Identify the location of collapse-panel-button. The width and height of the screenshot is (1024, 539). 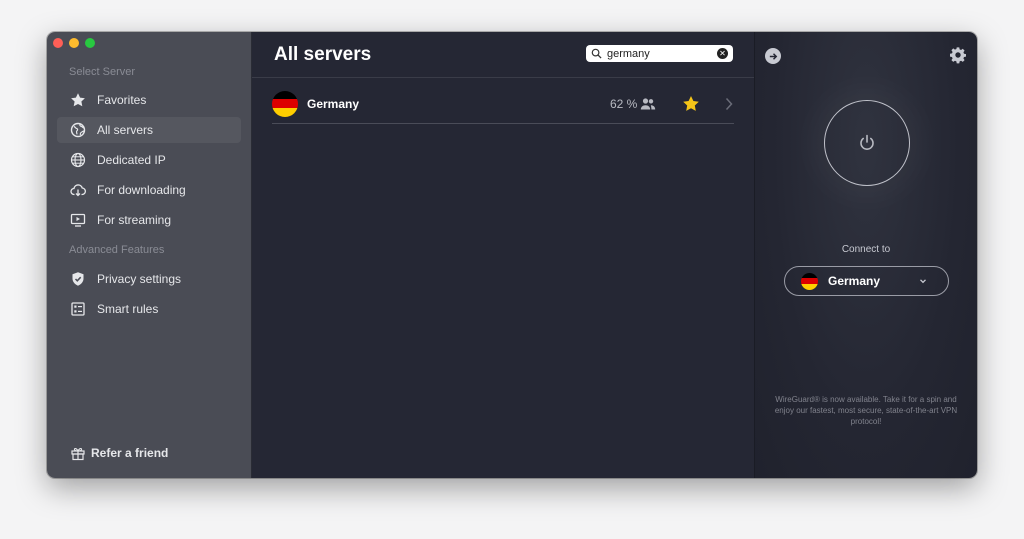
(773, 56).